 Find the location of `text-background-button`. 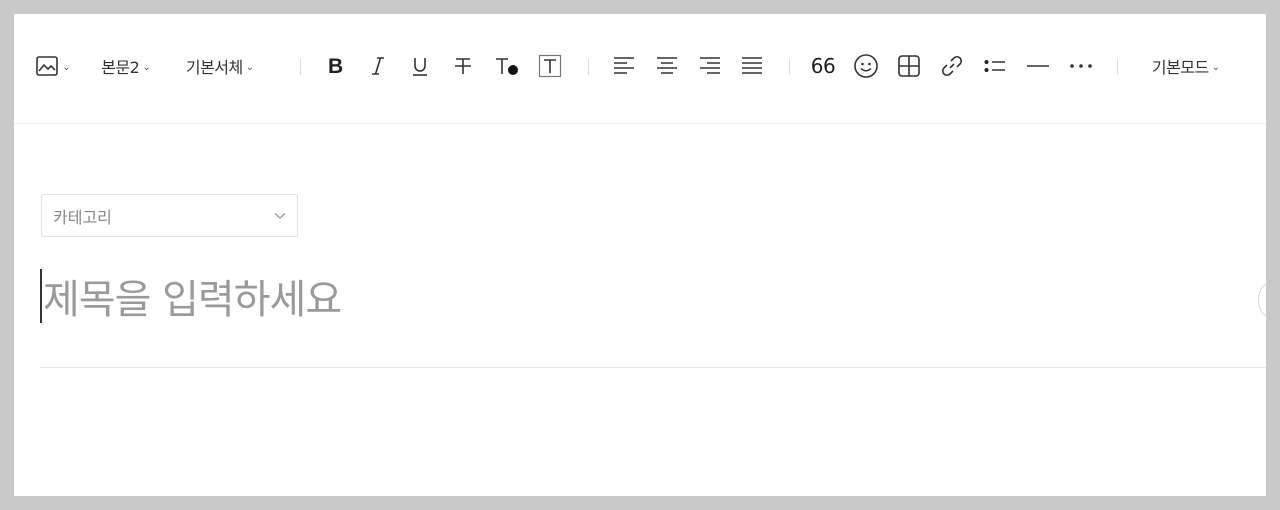

text-background-button is located at coordinates (550, 66).